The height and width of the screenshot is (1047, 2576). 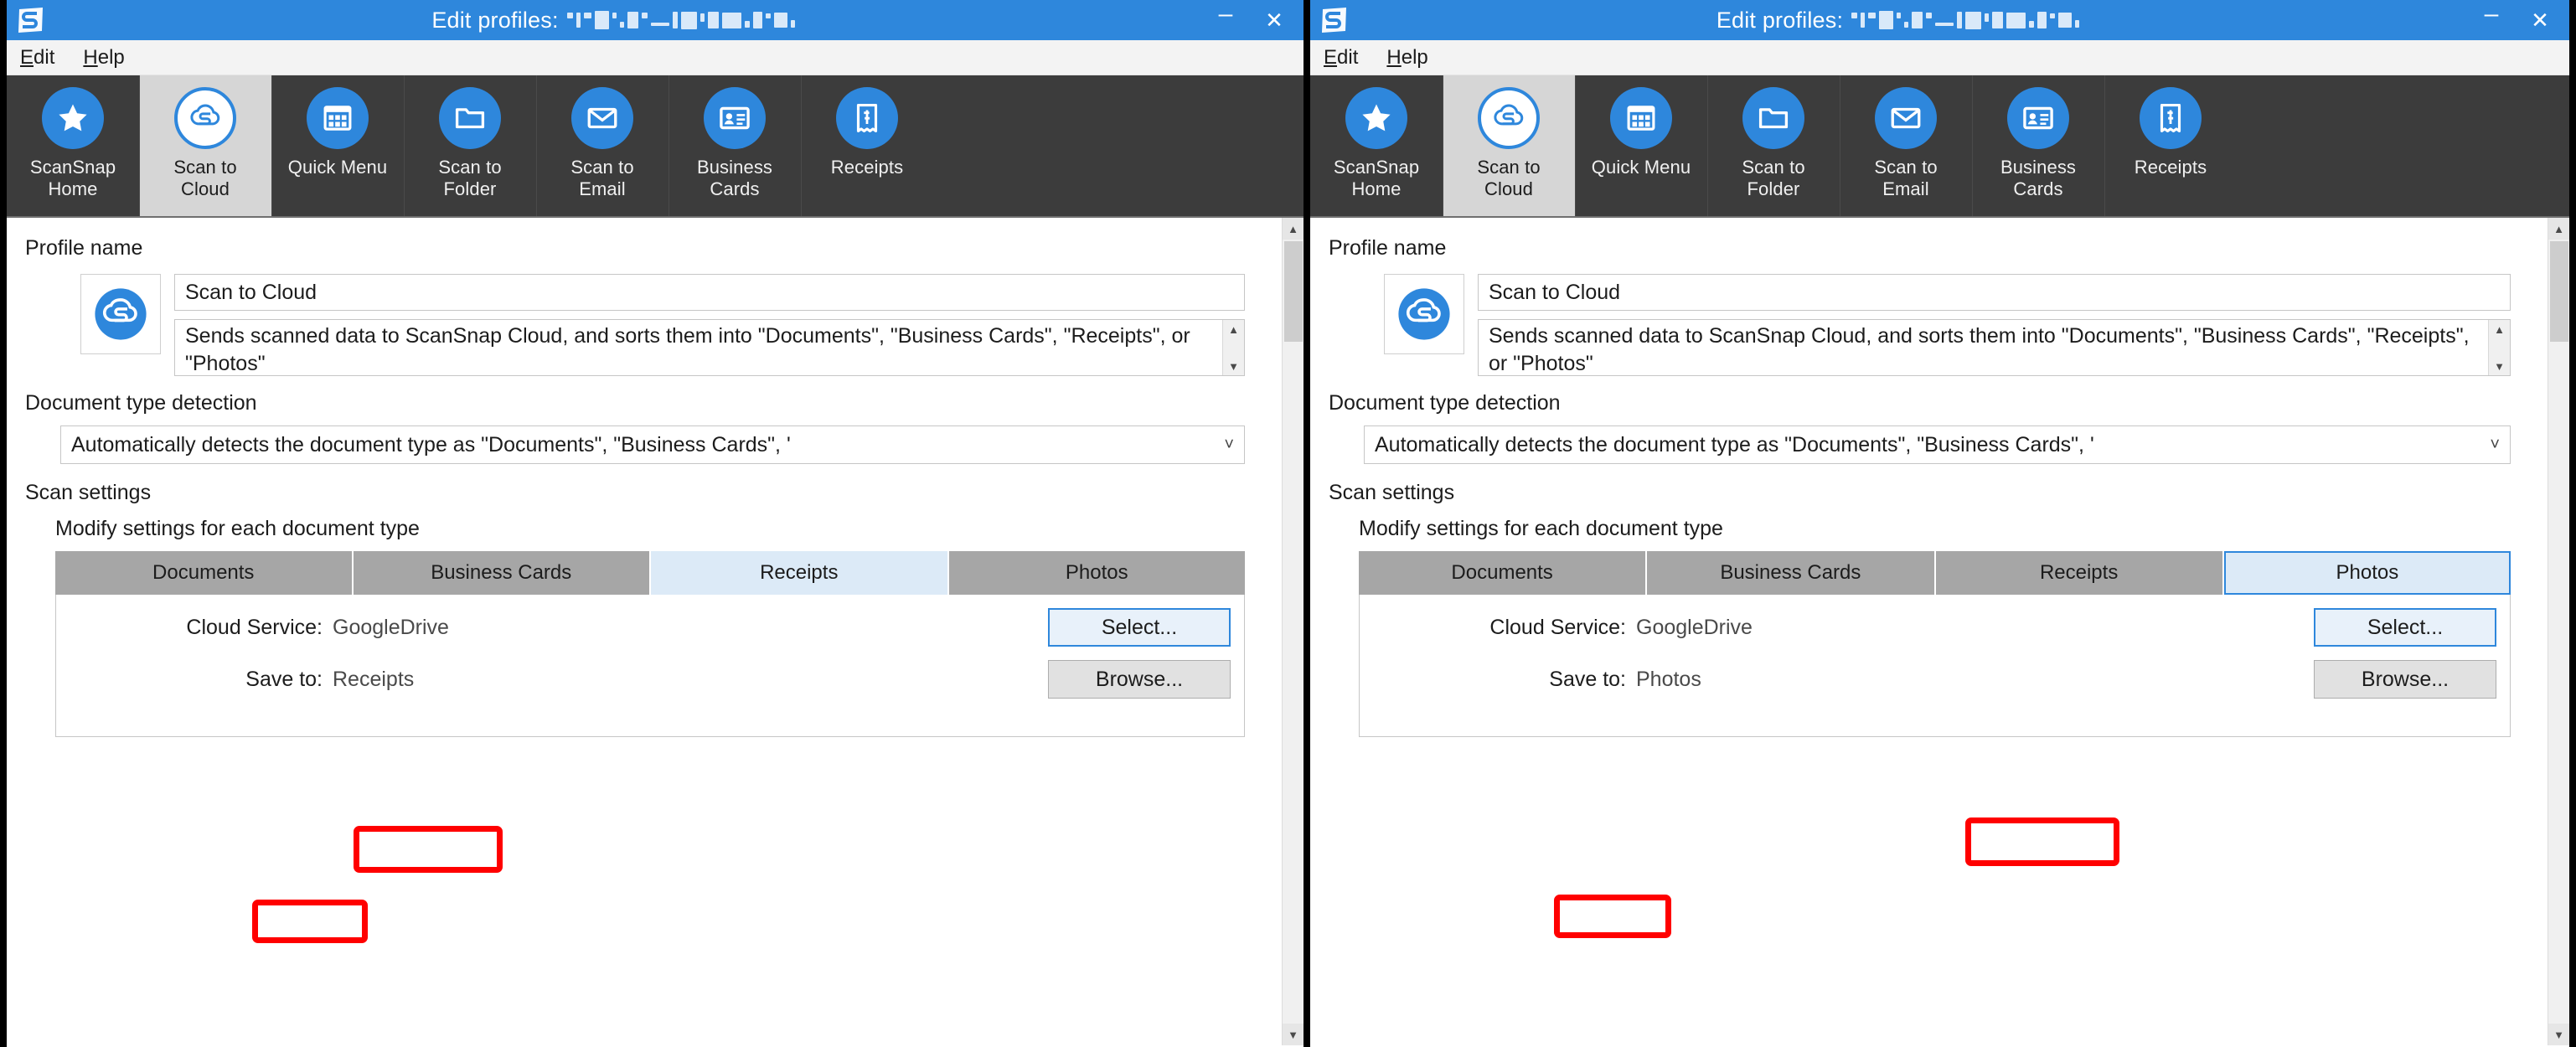 I want to click on receipt-icon, so click(x=2171, y=118).